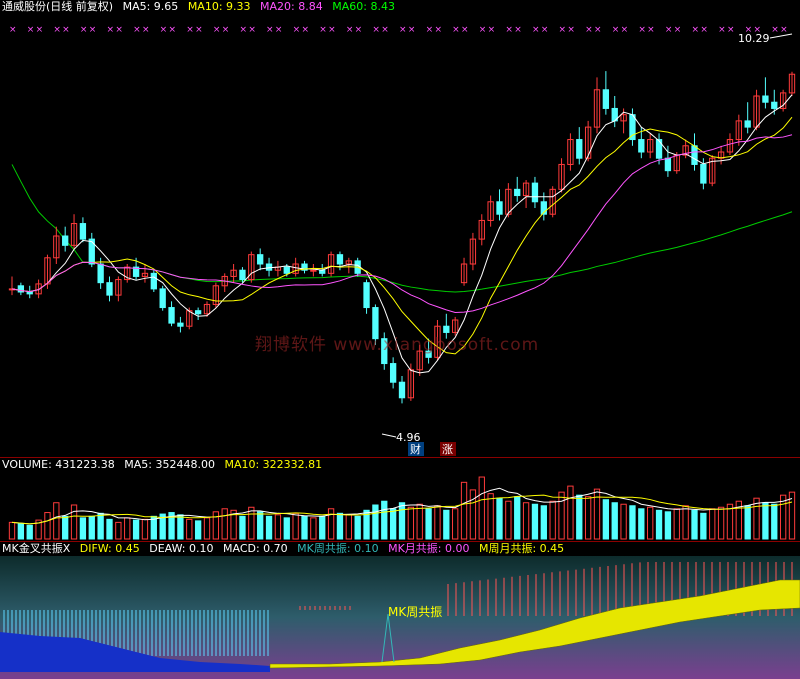 Image resolution: width=800 pixels, height=679 pixels. What do you see at coordinates (429, 548) in the screenshot?
I see `mk-month-value: MK月共振: 0.00` at bounding box center [429, 548].